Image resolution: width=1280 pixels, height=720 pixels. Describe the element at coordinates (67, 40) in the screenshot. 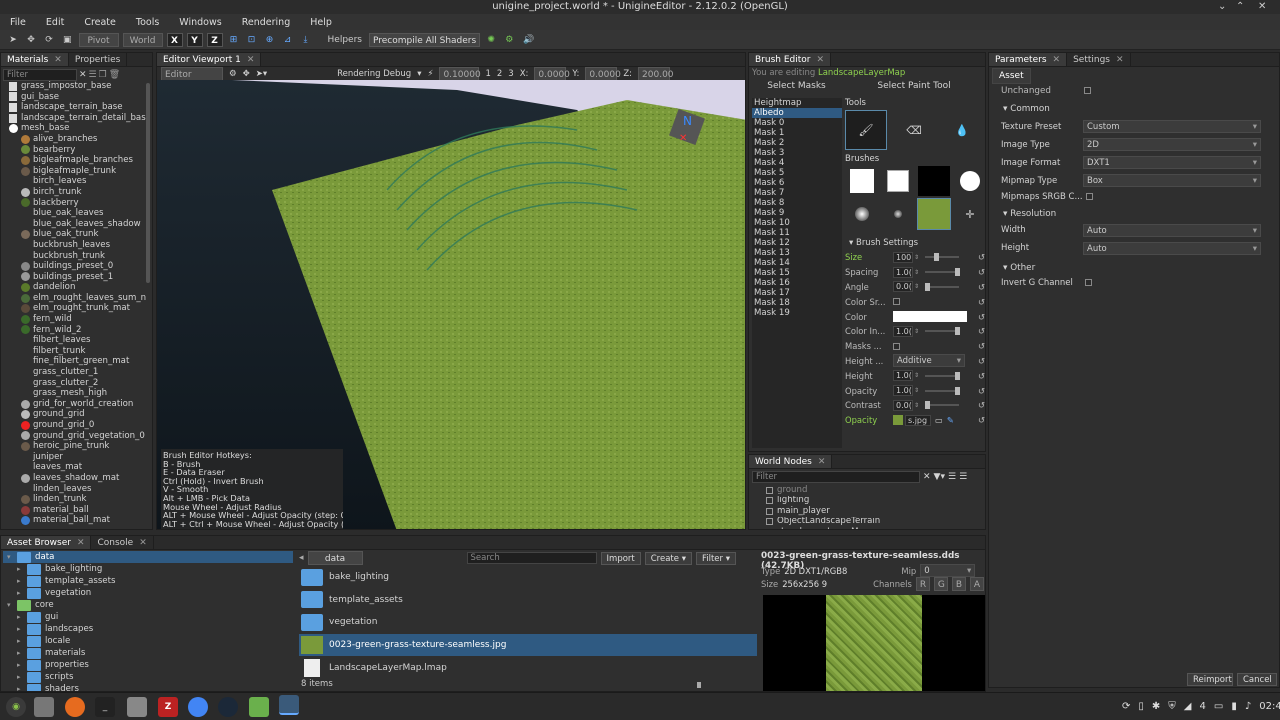

I see `scale-icon: ▣` at that location.